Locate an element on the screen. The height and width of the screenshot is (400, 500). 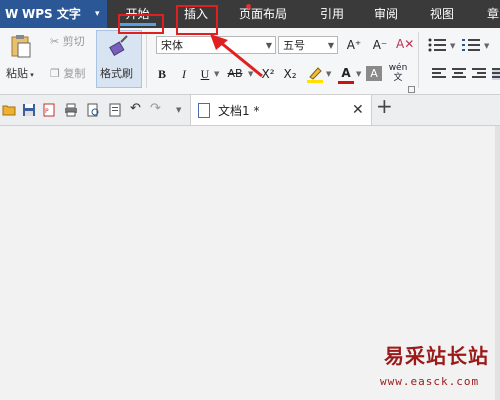
paste-label: 粘贴 is located at coordinates (17, 73).